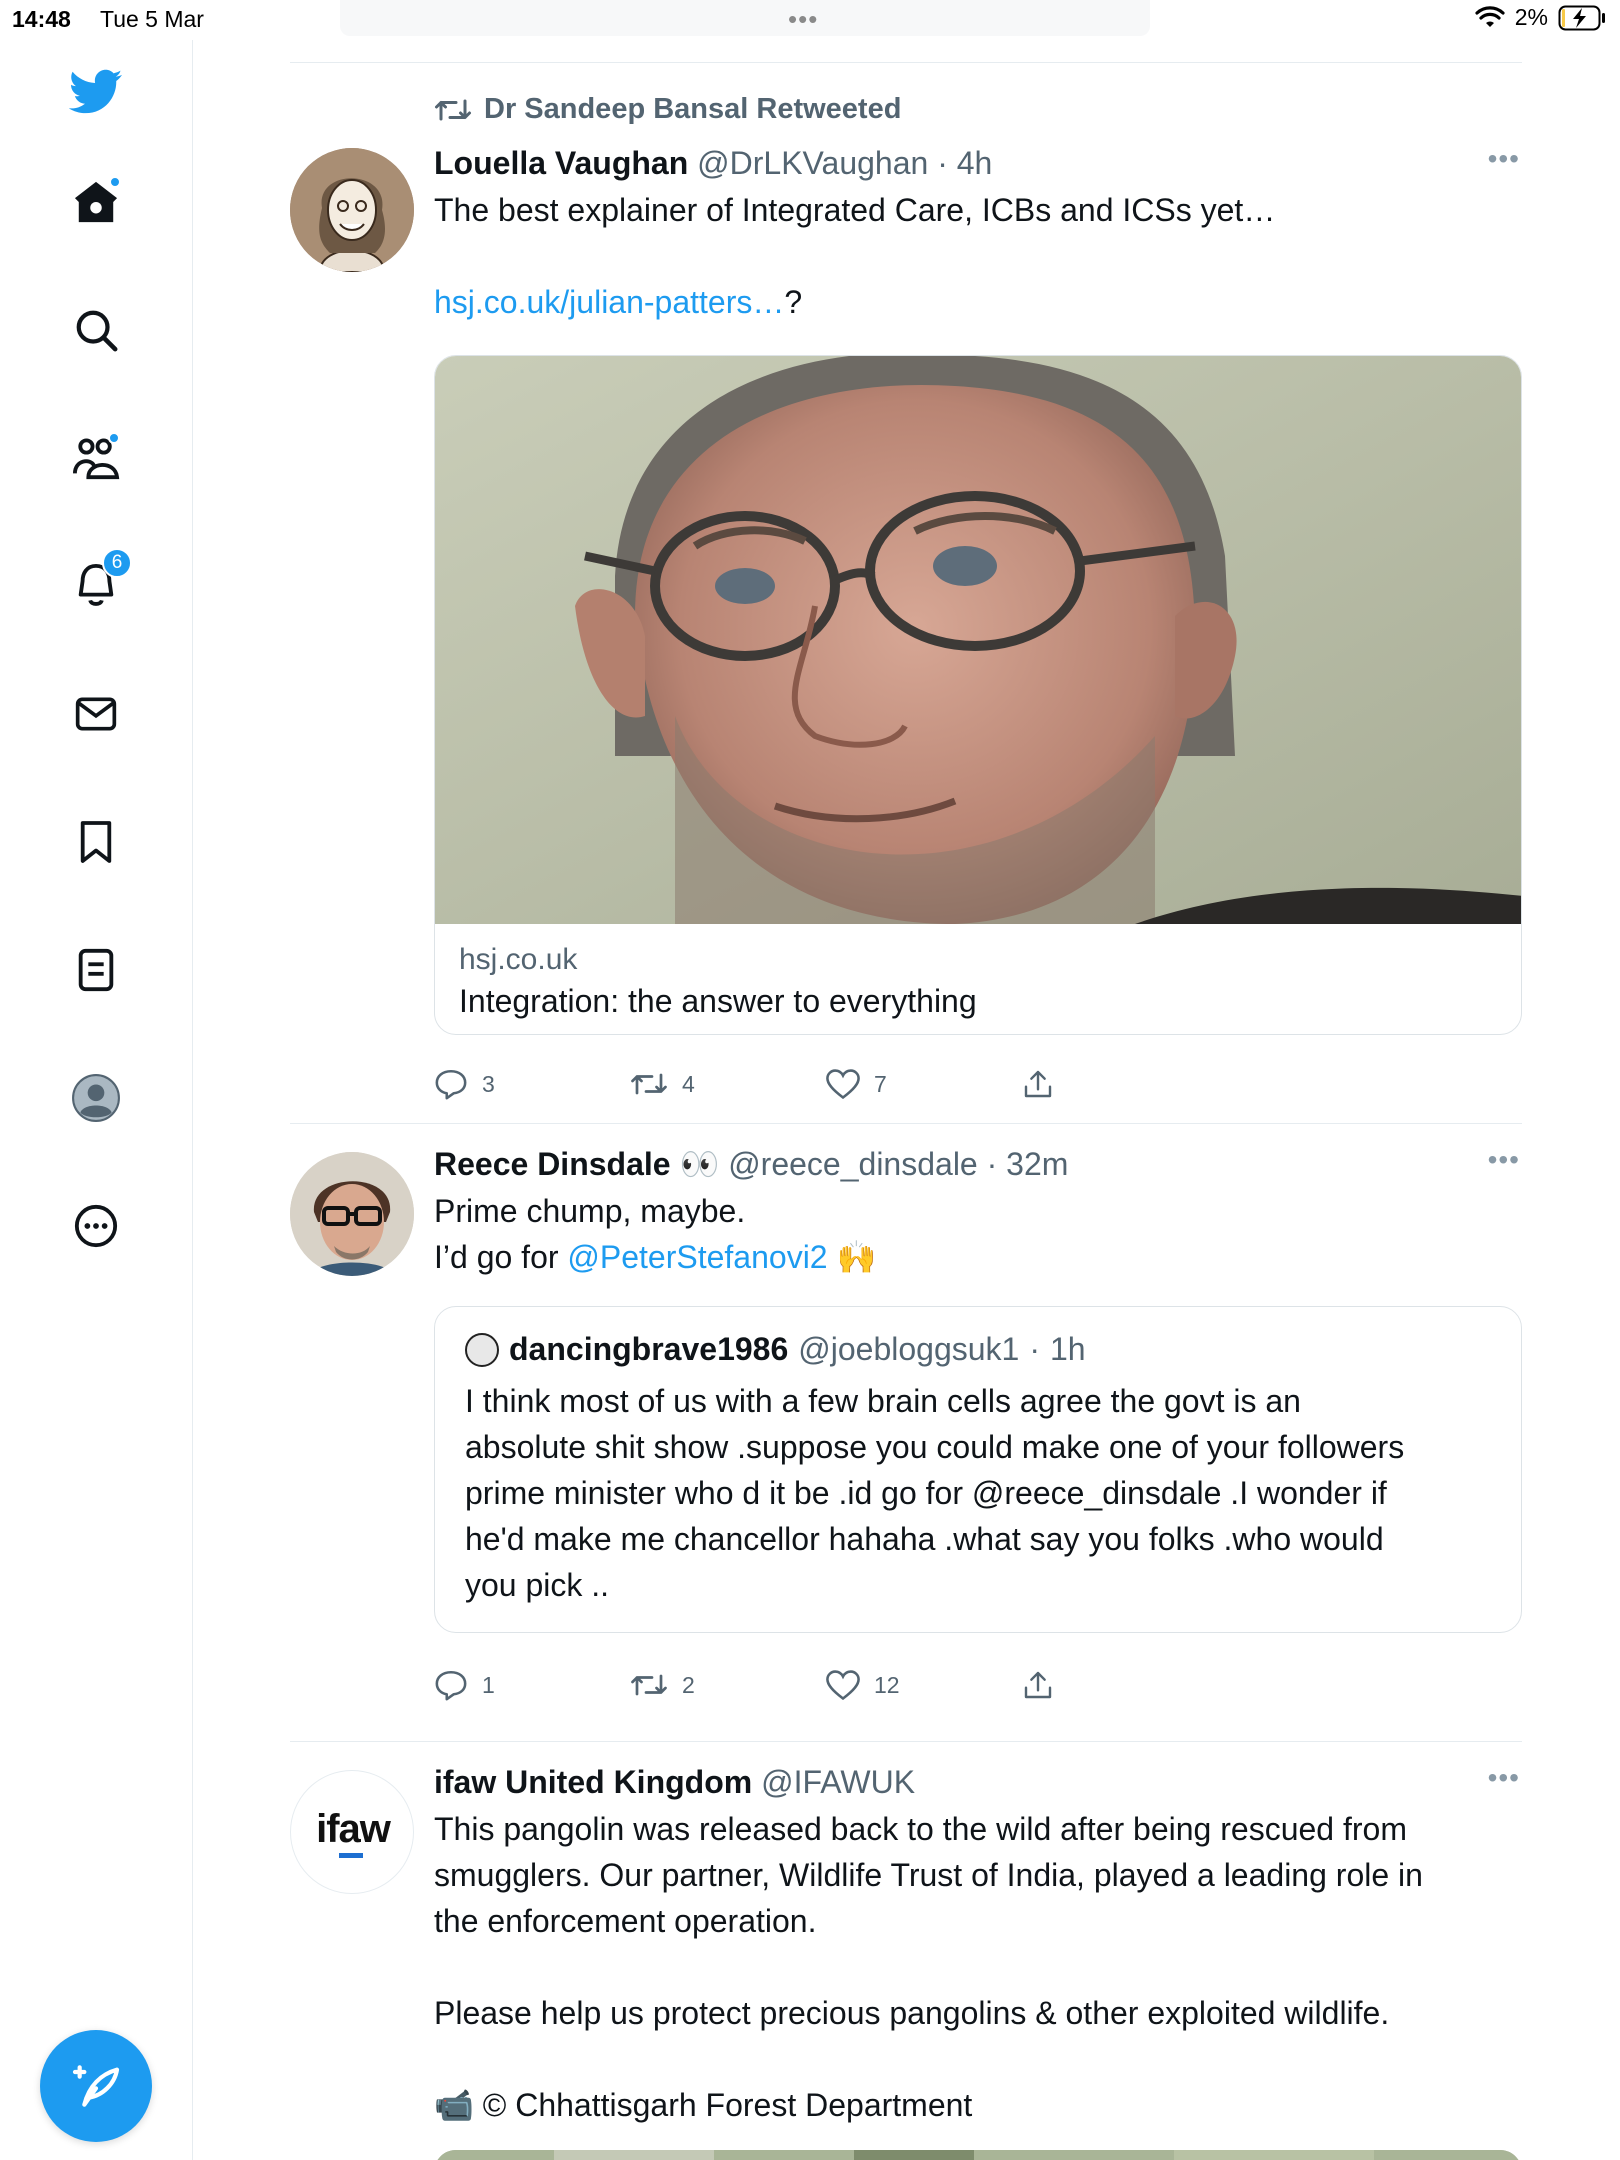 Image resolution: width=1620 pixels, height=2160 pixels. I want to click on avatar: ifaw, so click(352, 1832).